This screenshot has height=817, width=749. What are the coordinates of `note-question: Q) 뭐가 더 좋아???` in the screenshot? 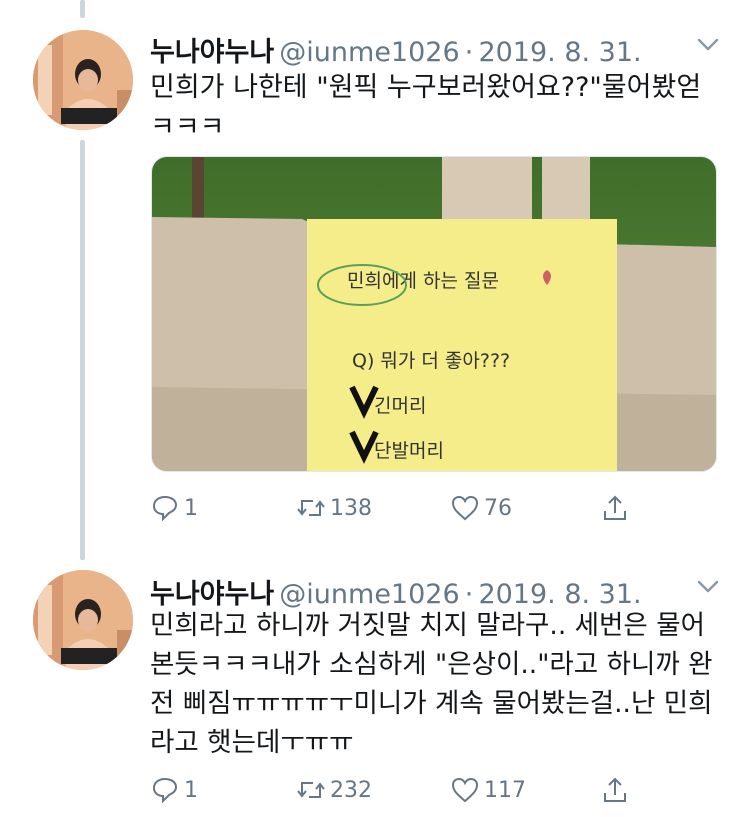 It's located at (431, 361).